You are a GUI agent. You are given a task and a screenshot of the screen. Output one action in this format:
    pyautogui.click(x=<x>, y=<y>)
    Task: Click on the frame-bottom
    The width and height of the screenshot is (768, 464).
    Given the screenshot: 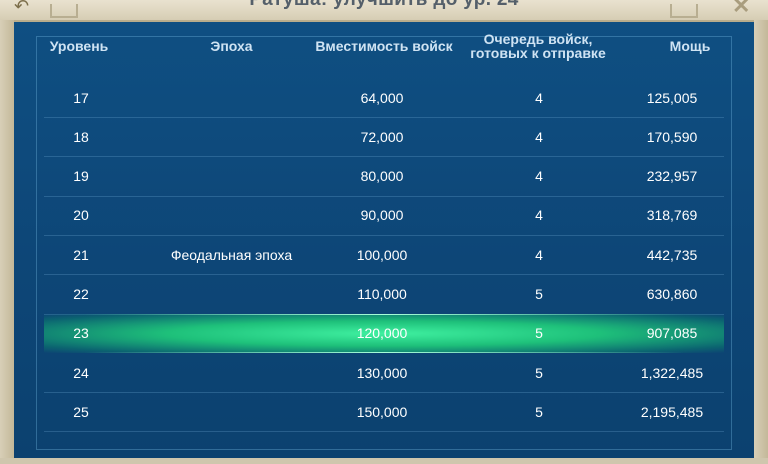 What is the action you would take?
    pyautogui.click(x=384, y=461)
    